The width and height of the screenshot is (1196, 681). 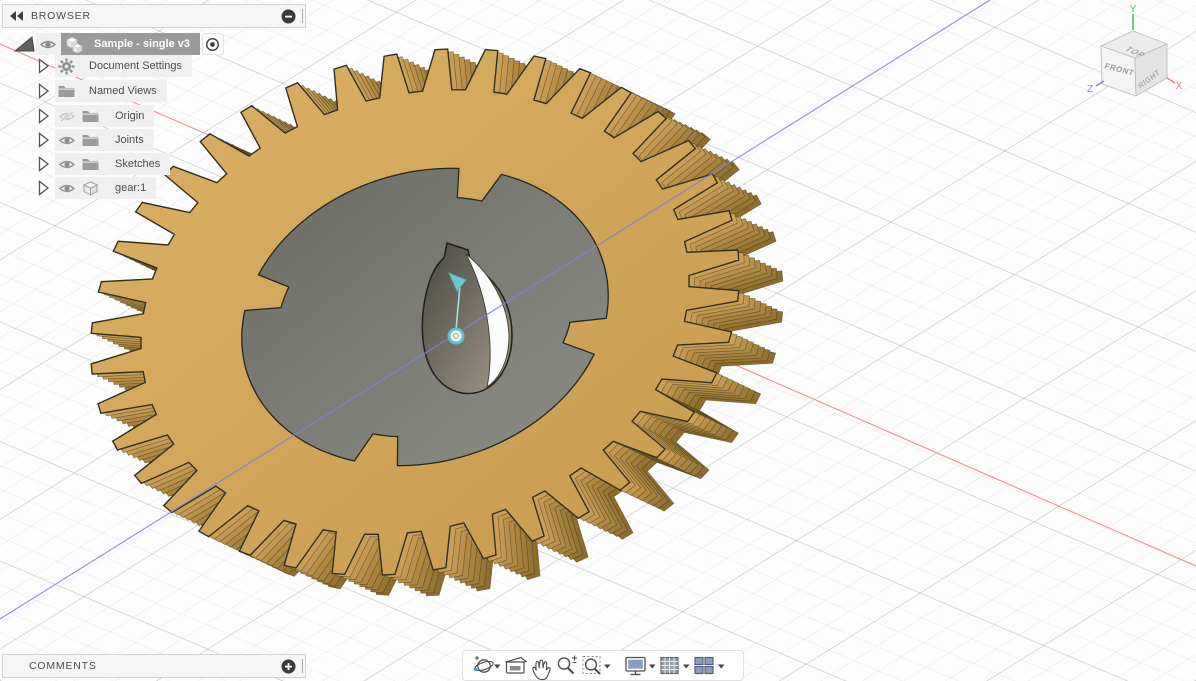 I want to click on tree-item-sketches: Sketches, so click(x=85, y=165).